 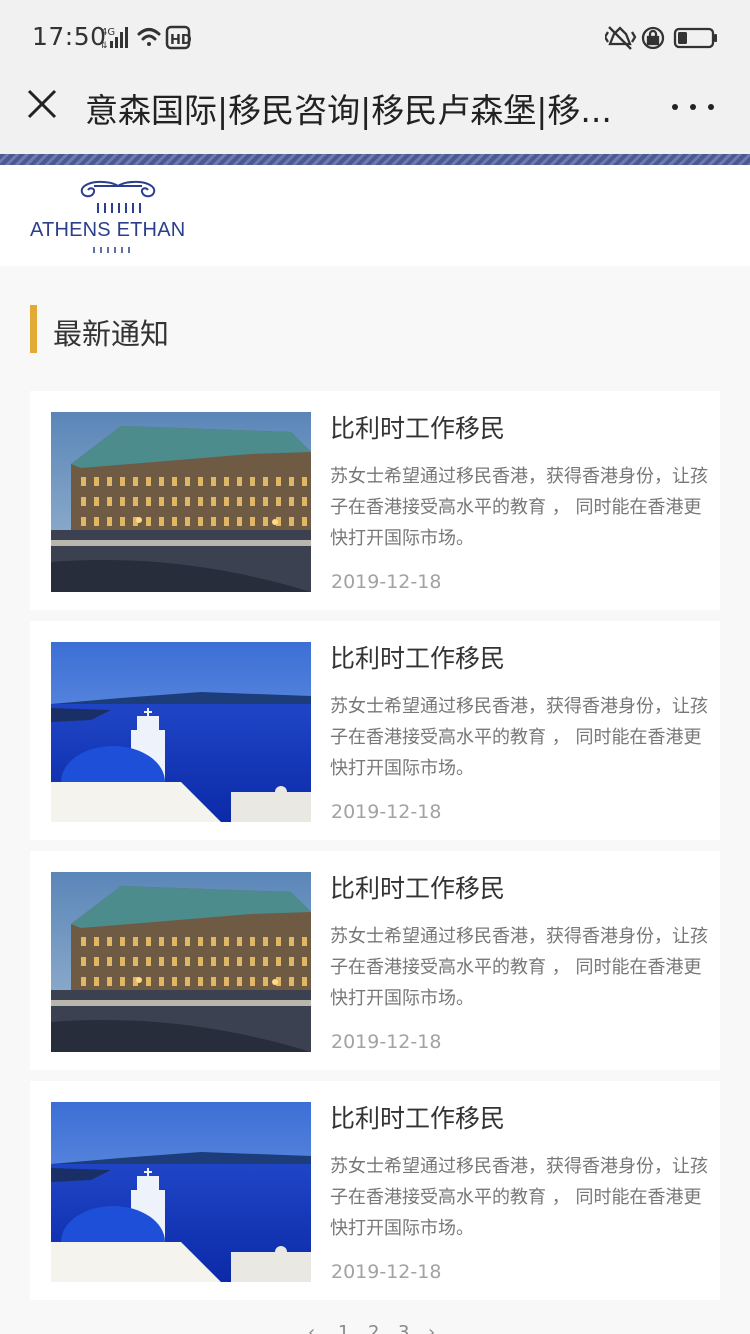 I want to click on page-2-link: 2, so click(x=373, y=1328).